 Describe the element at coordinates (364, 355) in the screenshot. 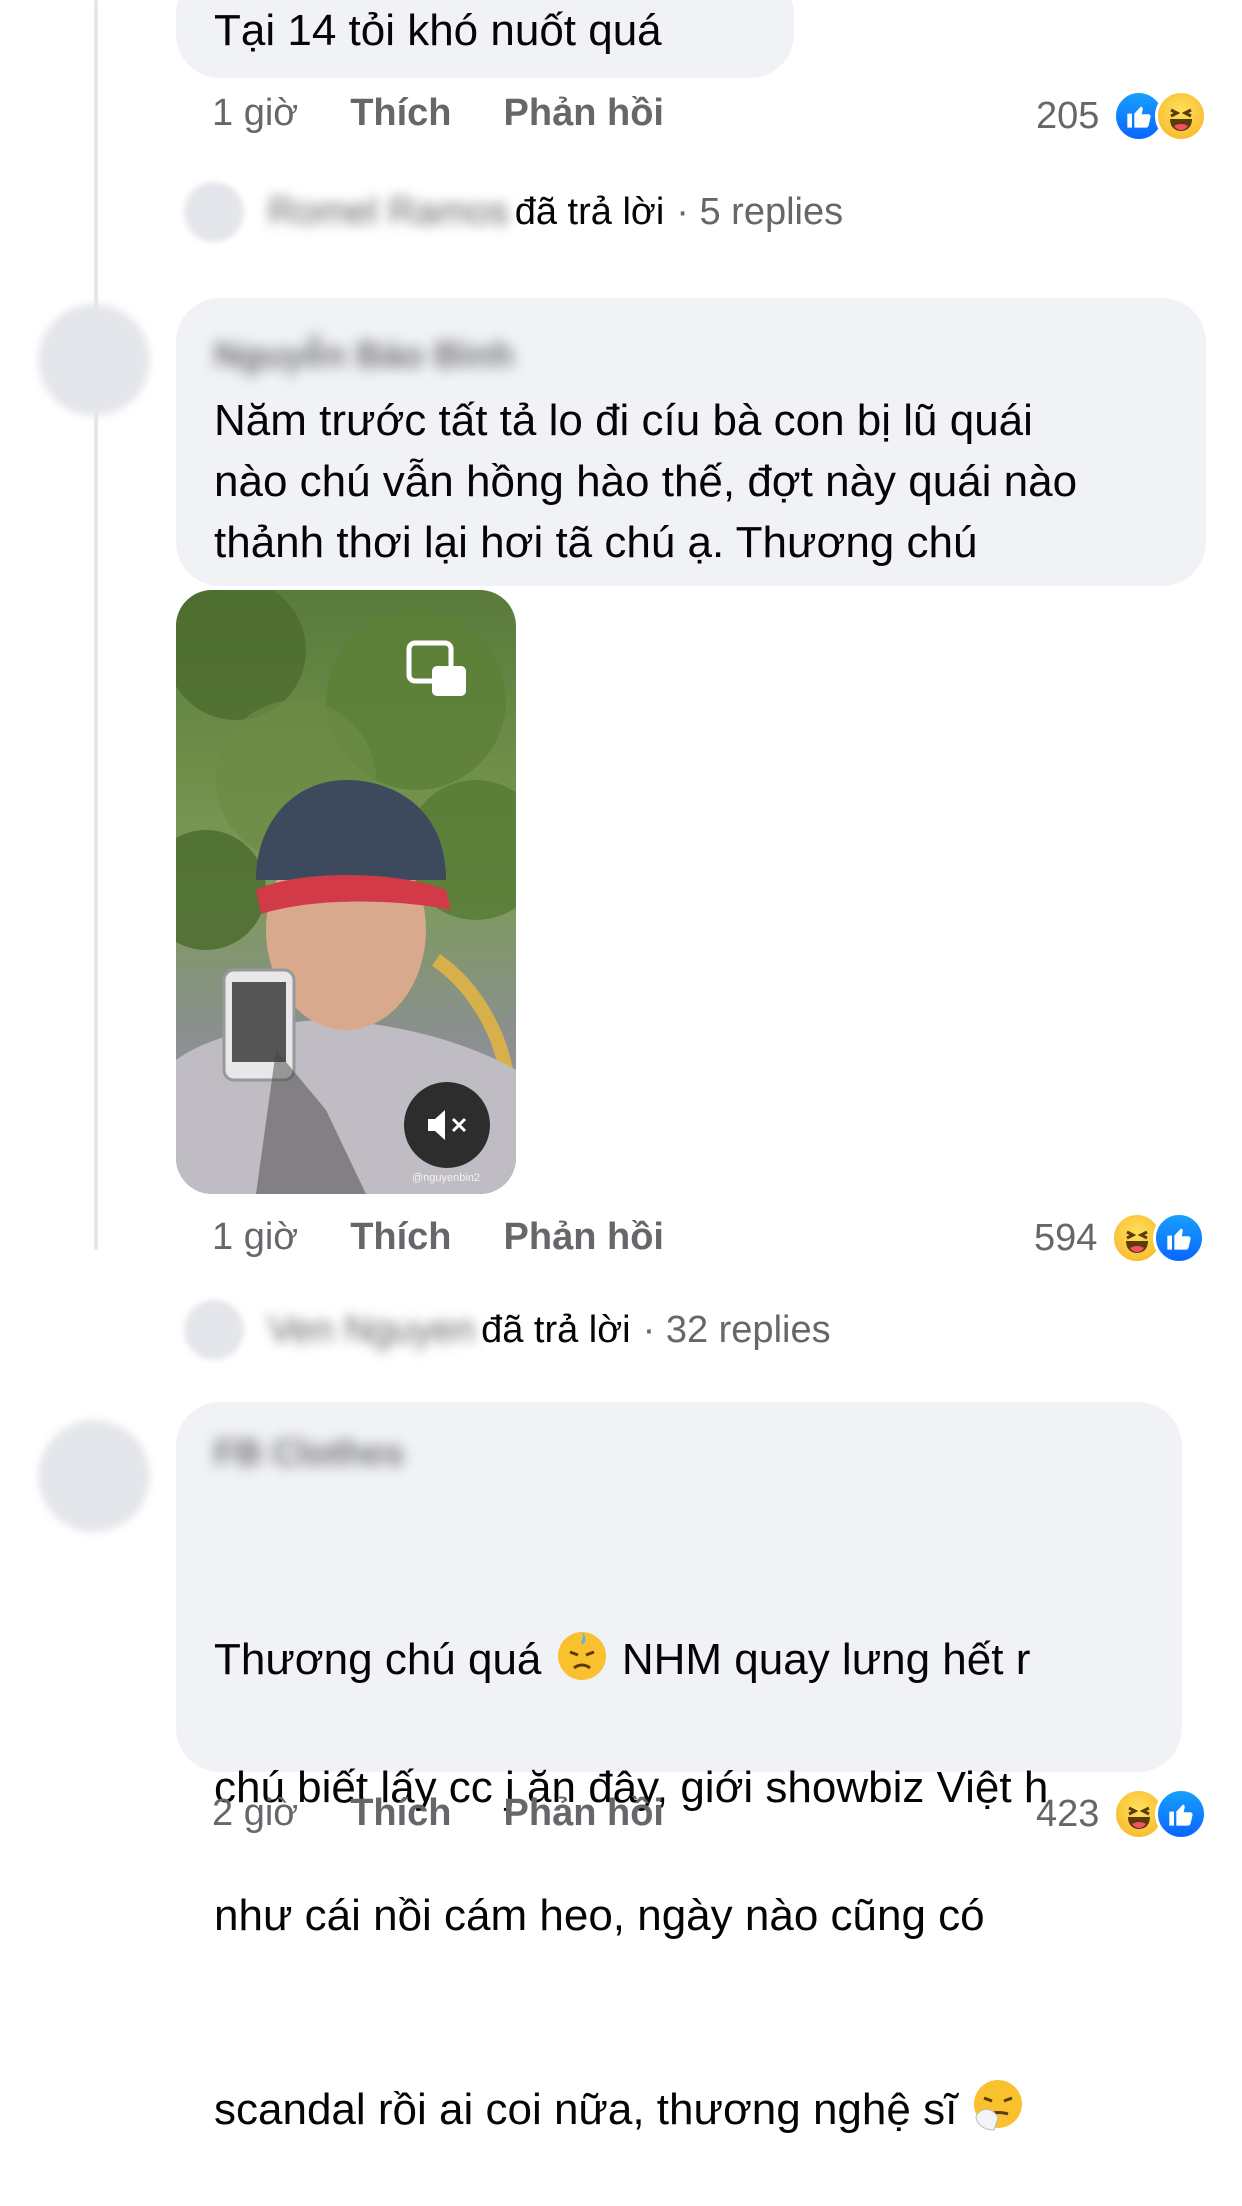

I see `comment-author: Nguyễn Bảo Bình` at that location.